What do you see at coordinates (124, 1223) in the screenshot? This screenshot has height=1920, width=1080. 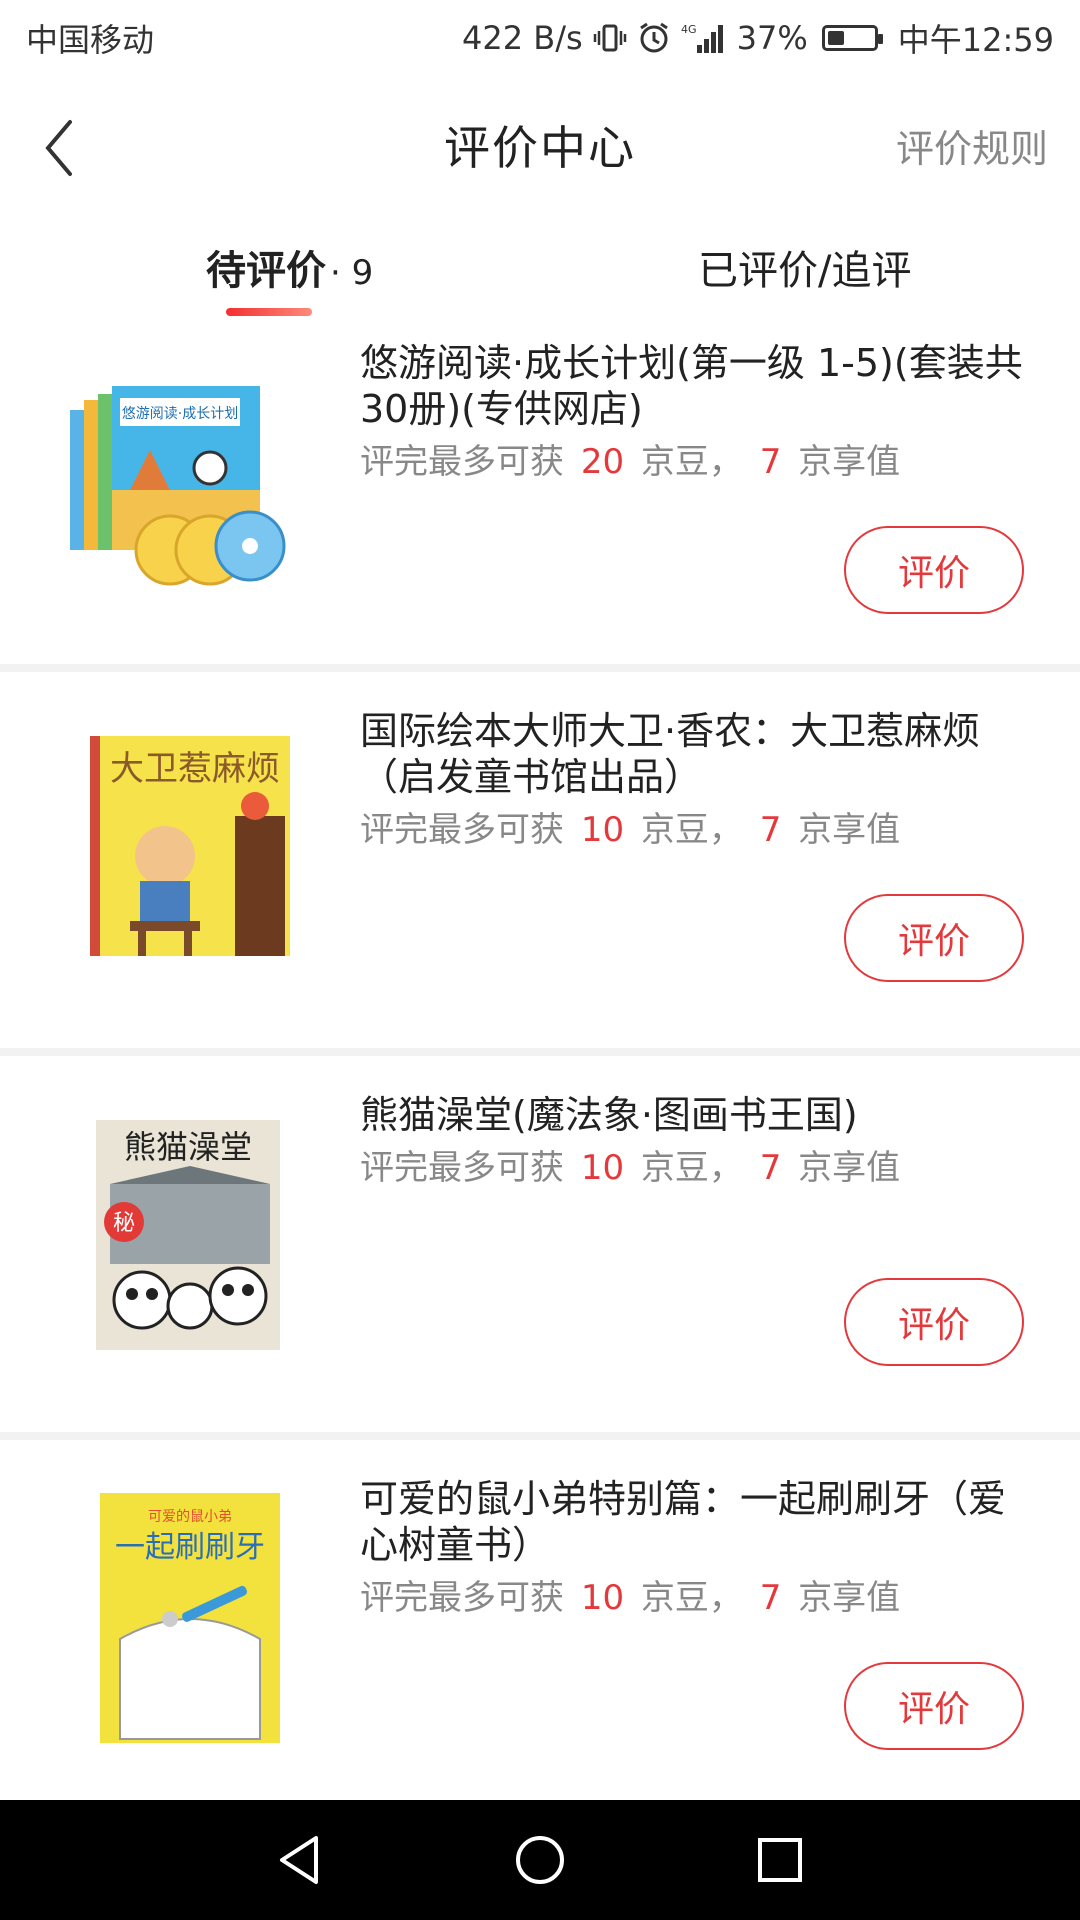 I see `cover-3-badge: 秘` at bounding box center [124, 1223].